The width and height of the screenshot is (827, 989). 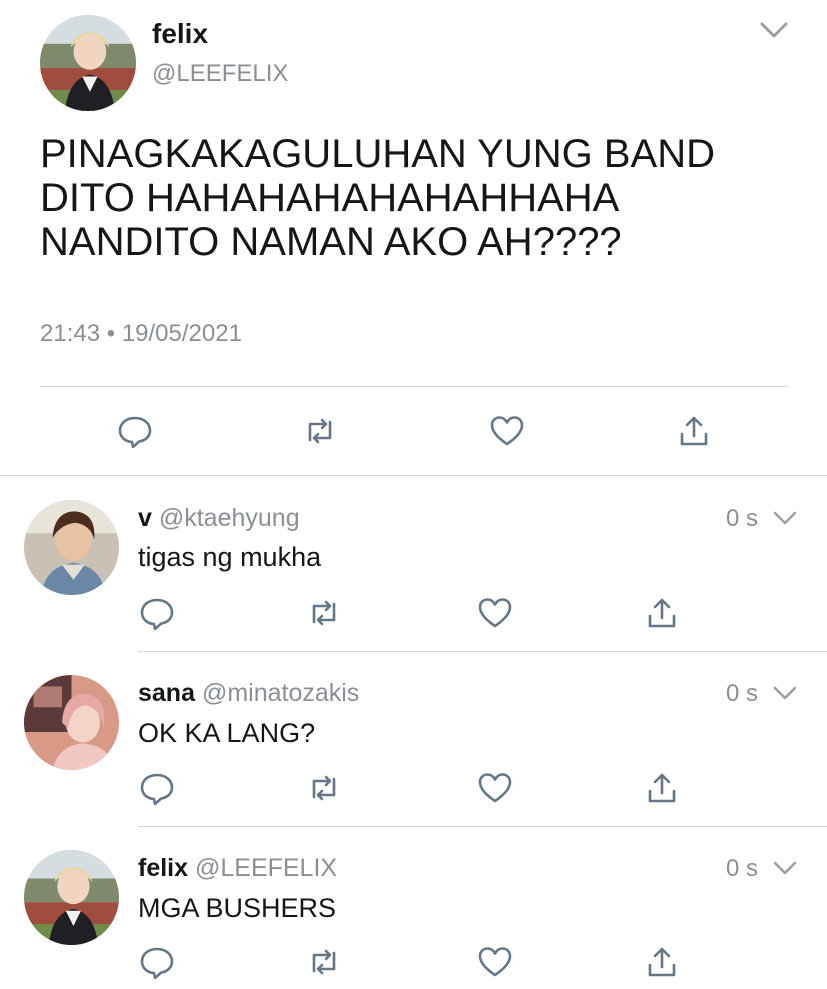 I want to click on reply-handle: @ktaehyung, so click(x=229, y=518).